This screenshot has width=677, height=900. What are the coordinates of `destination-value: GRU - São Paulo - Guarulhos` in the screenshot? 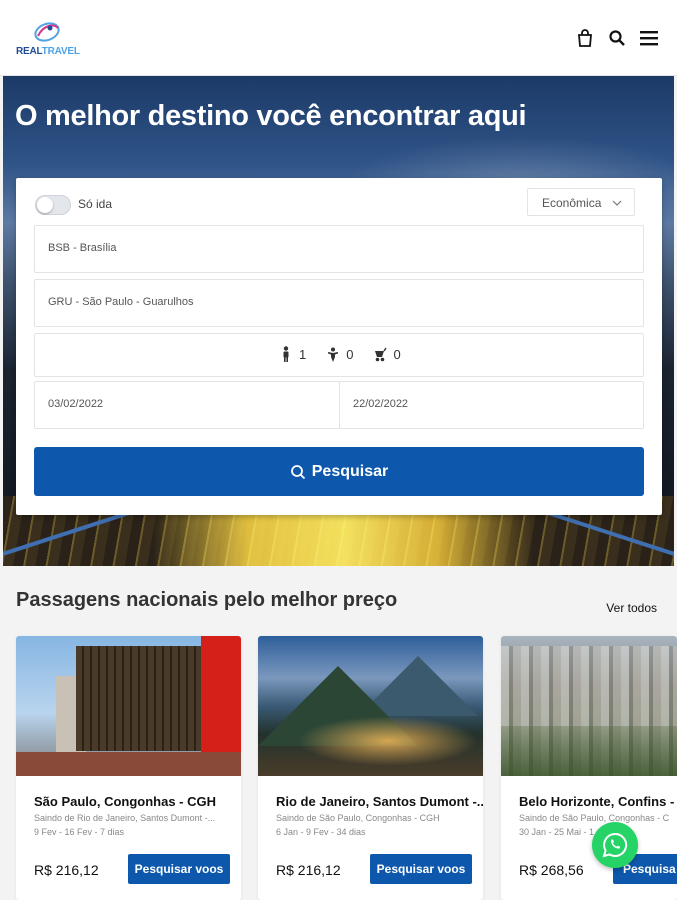 It's located at (121, 302).